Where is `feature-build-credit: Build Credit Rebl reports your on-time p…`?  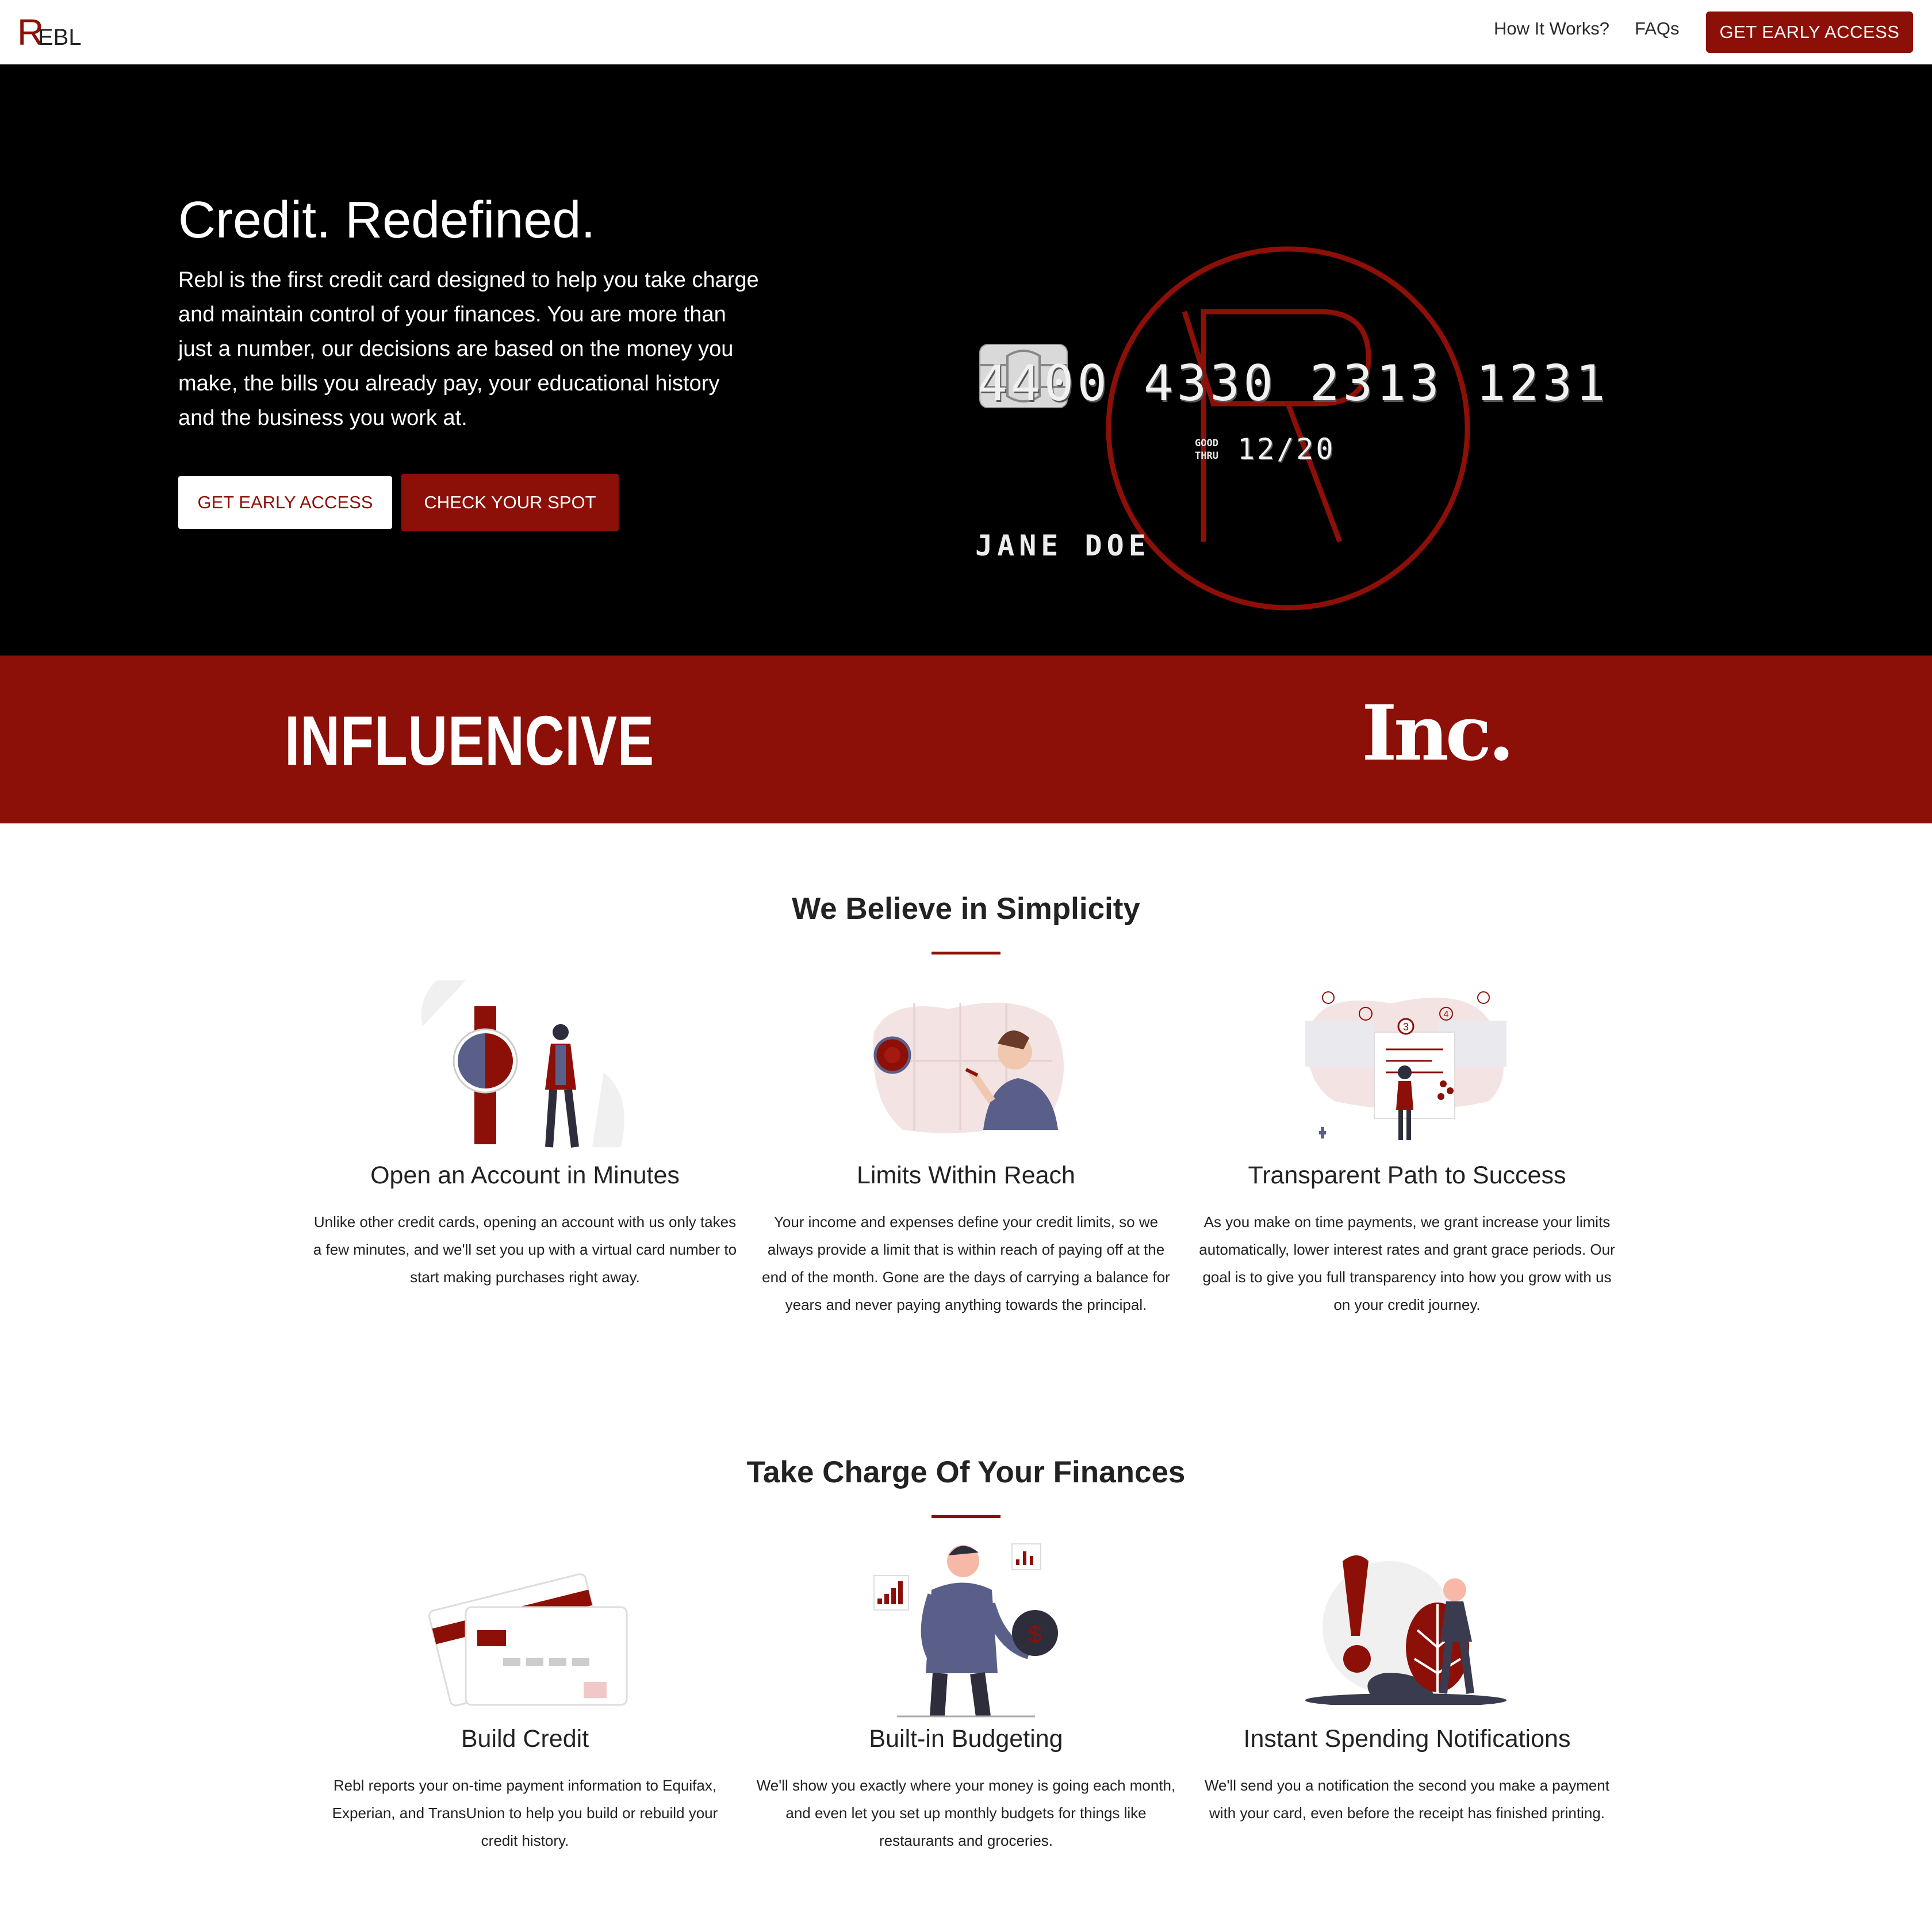 feature-build-credit: Build Credit Rebl reports your on-time p… is located at coordinates (525, 1789).